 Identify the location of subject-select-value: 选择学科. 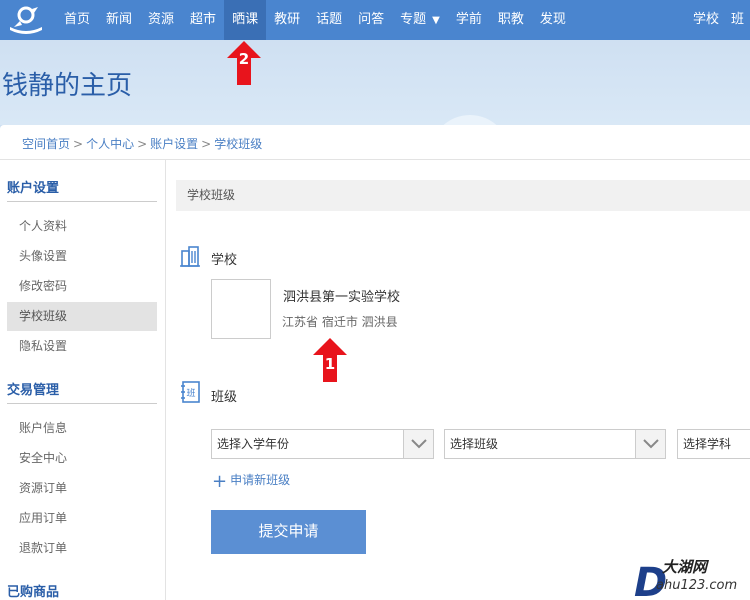
(707, 444).